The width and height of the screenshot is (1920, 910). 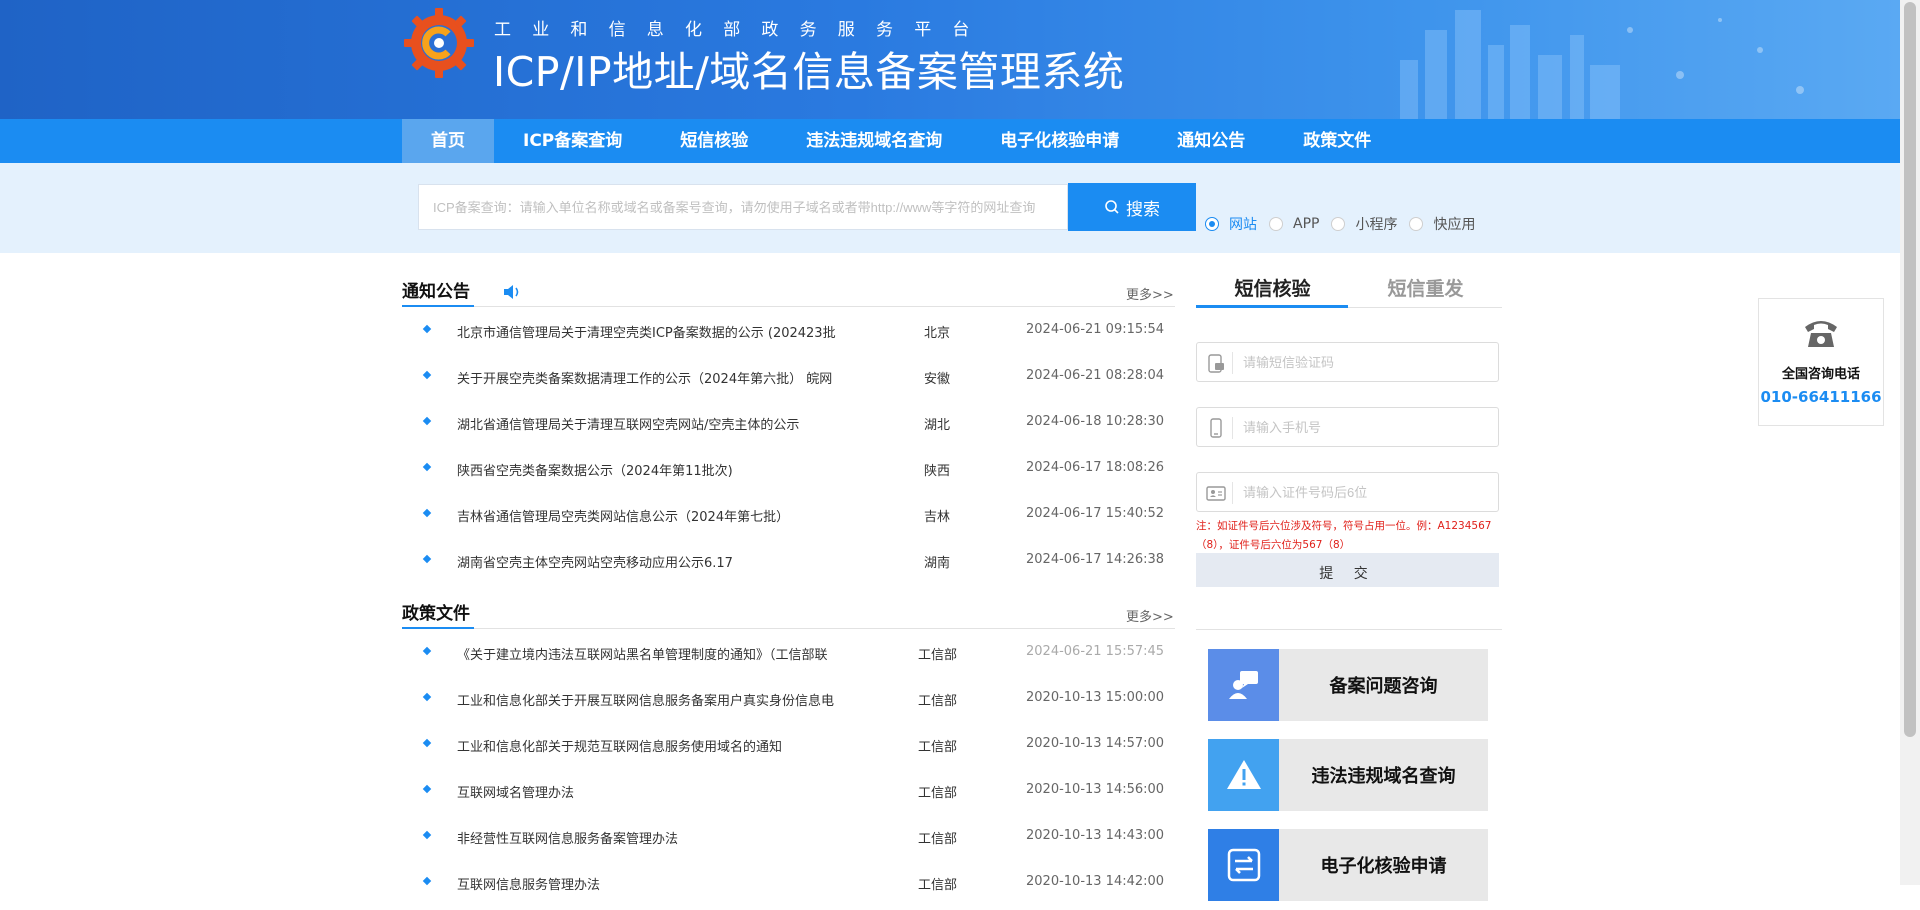 I want to click on header-title: ICP/IP地址/域名信息备案管理系统, so click(x=809, y=72).